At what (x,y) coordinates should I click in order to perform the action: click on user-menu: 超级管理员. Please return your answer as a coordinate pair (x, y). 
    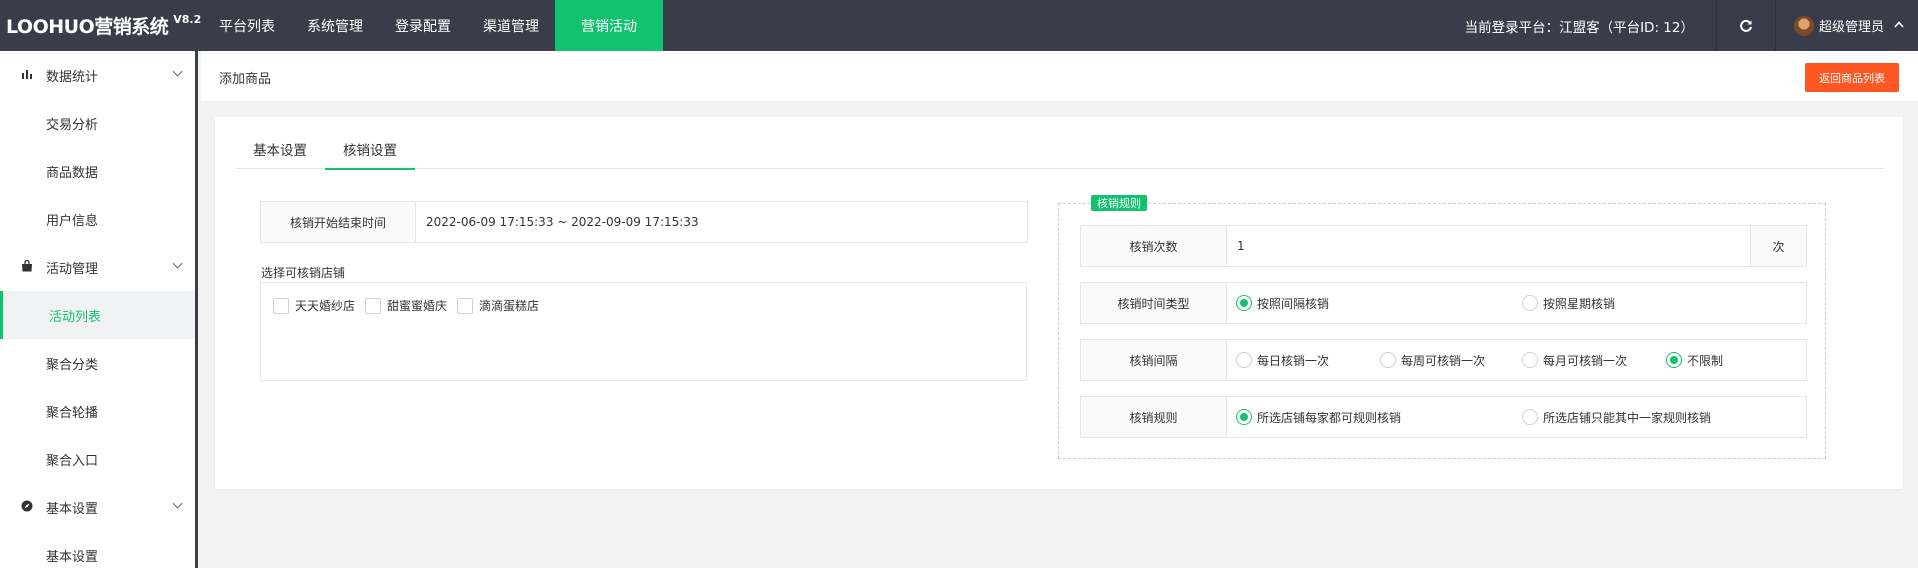
    Looking at the image, I should click on (1847, 25).